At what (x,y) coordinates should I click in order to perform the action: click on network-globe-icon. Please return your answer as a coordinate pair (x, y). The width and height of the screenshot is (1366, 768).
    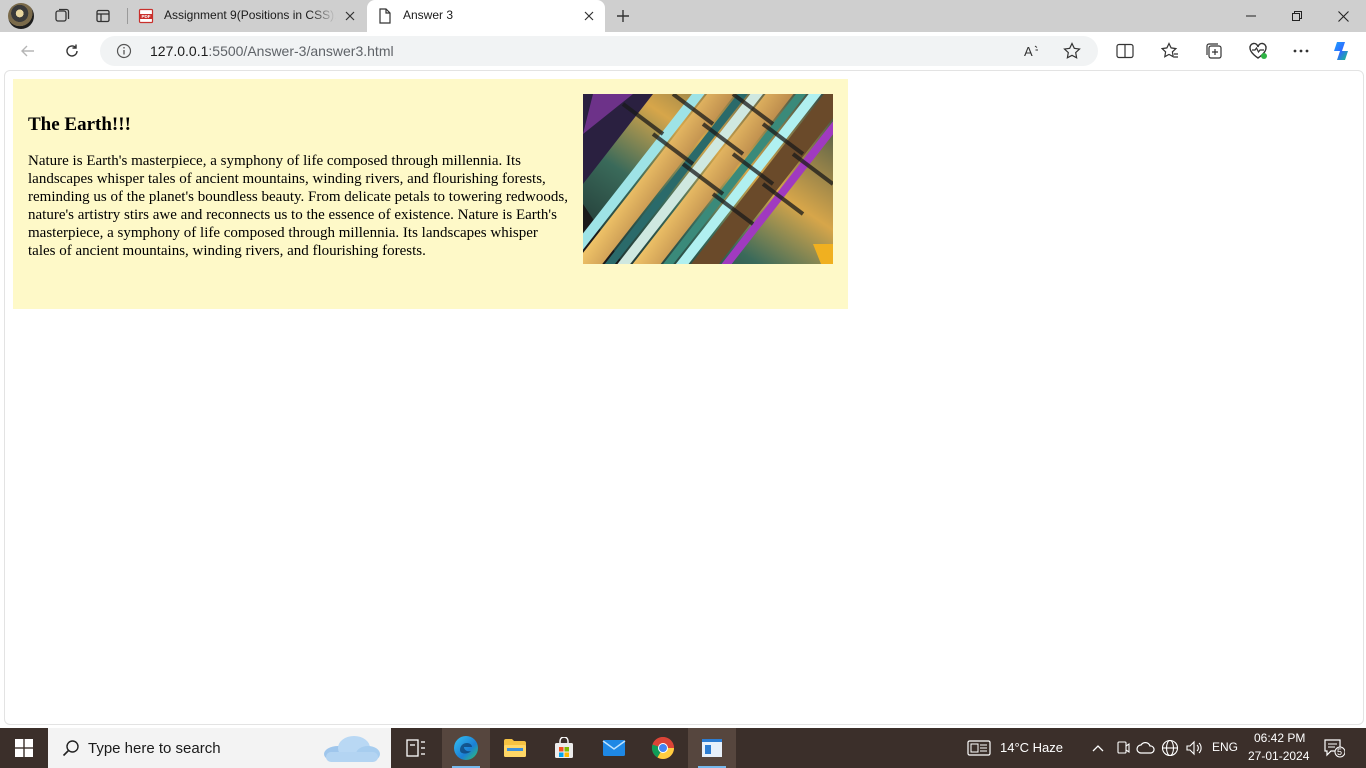
    Looking at the image, I should click on (1170, 748).